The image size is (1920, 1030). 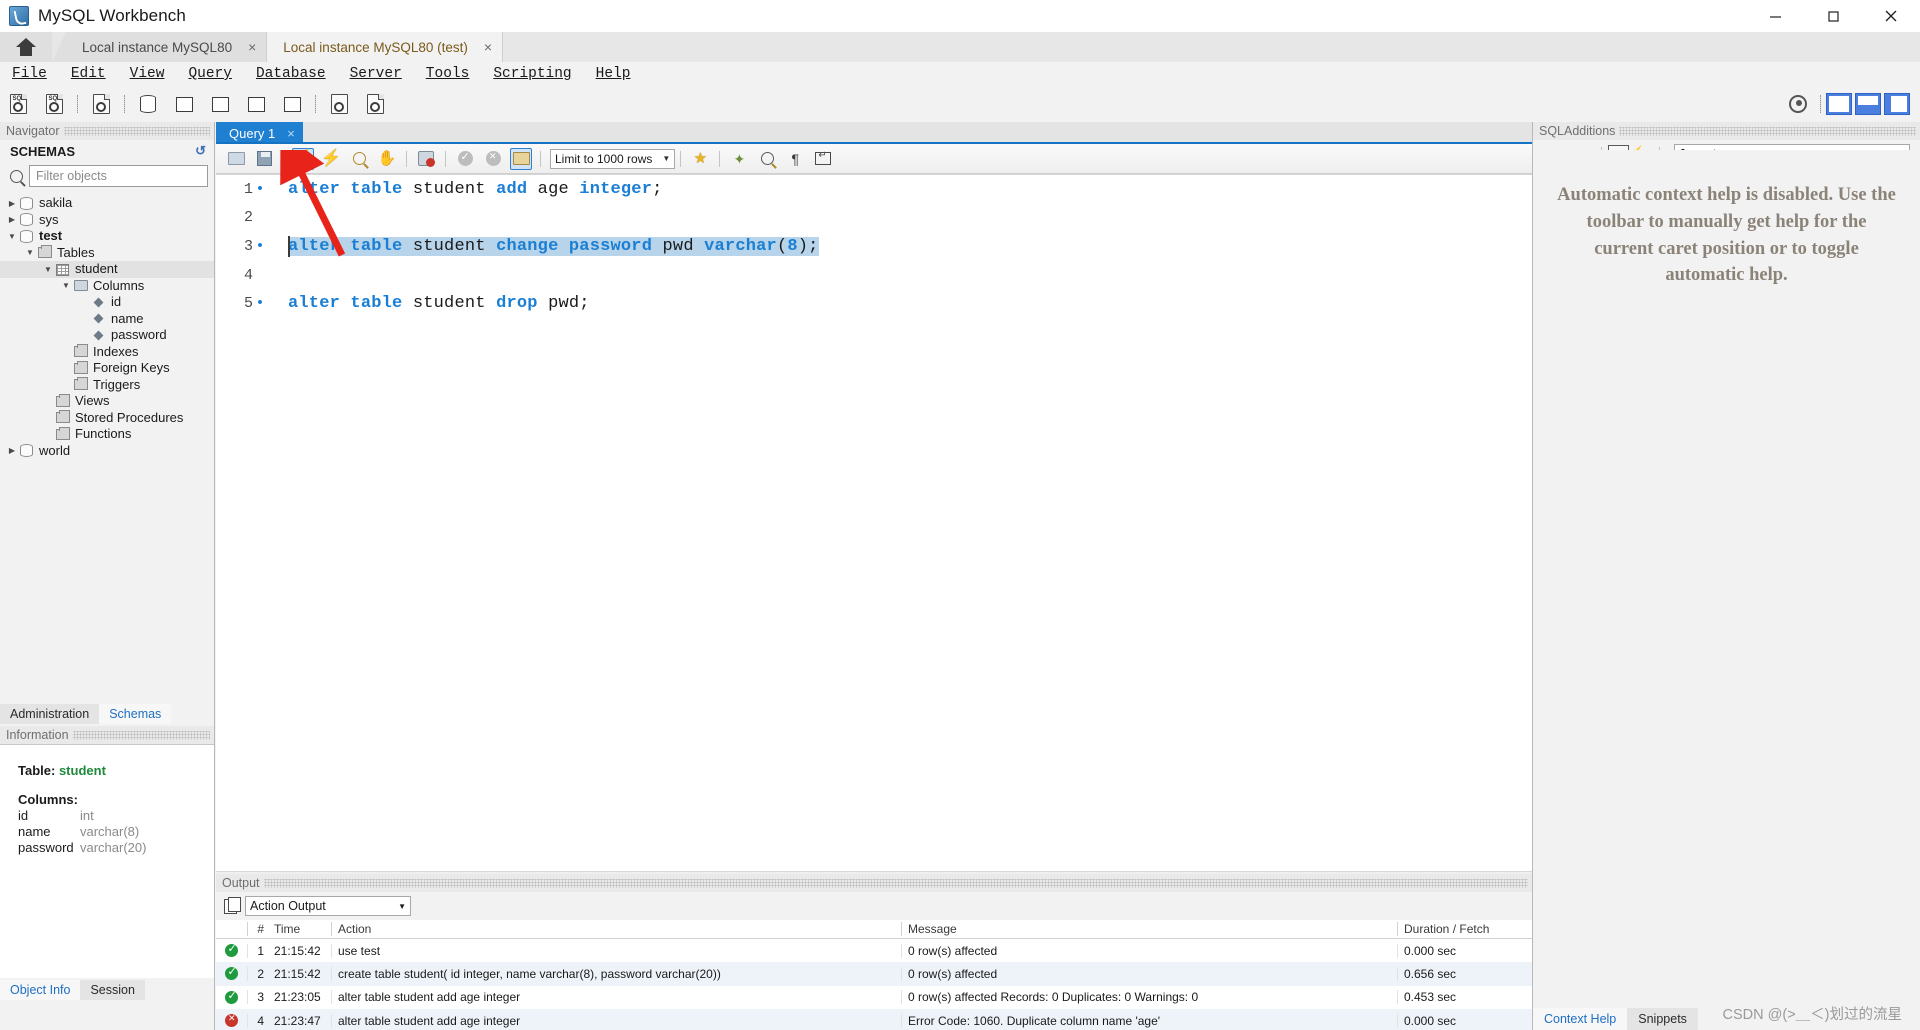 I want to click on tree-item-password: password, so click(x=107, y=335).